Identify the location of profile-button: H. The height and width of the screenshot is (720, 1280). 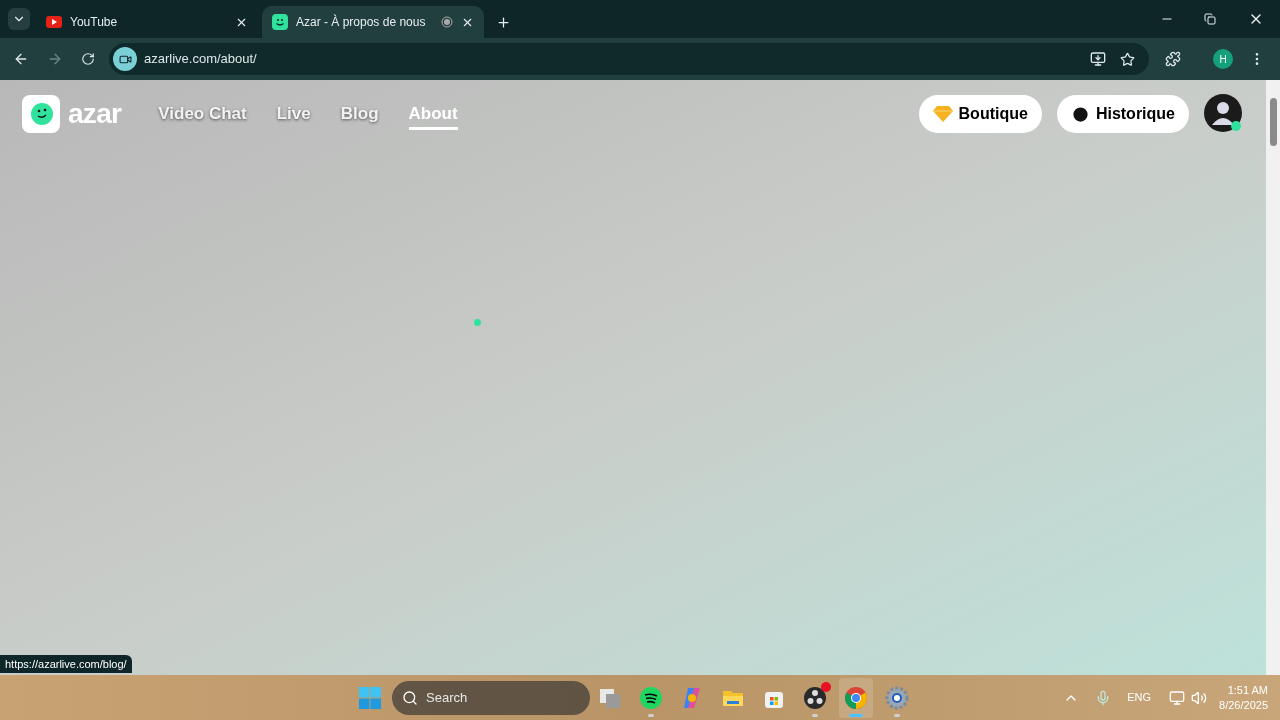
(1223, 59).